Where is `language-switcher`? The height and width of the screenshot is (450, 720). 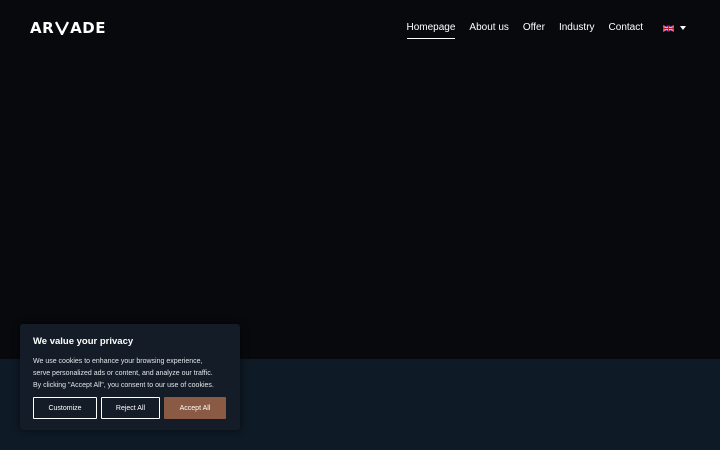
language-switcher is located at coordinates (674, 28).